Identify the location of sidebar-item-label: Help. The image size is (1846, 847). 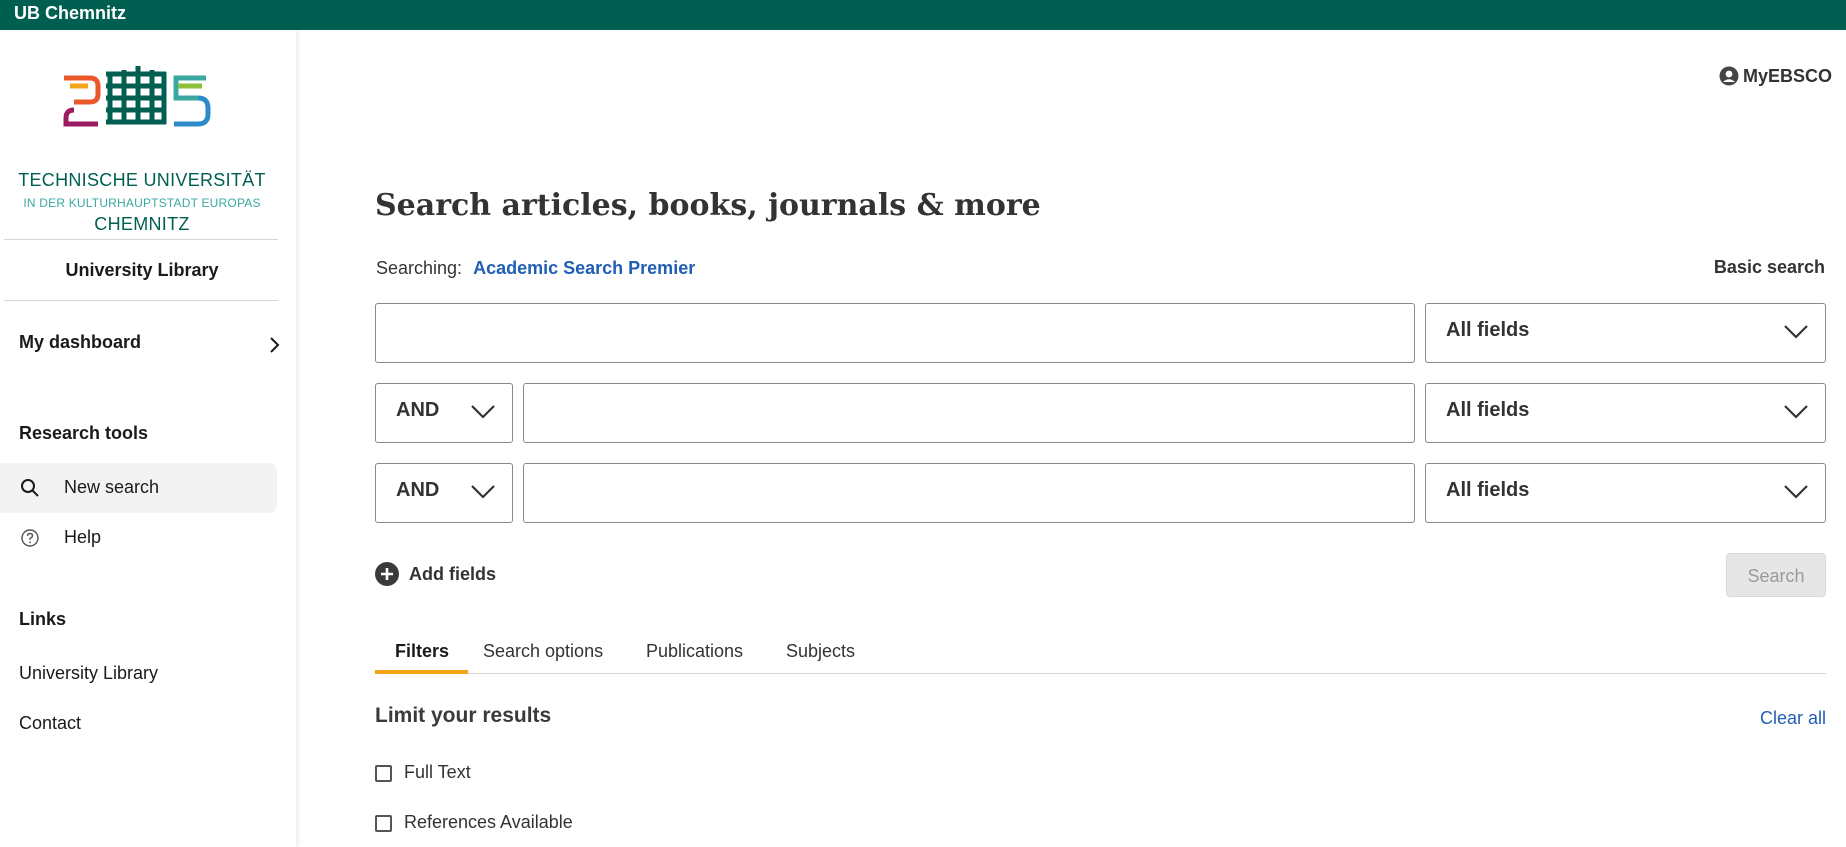
(83, 537).